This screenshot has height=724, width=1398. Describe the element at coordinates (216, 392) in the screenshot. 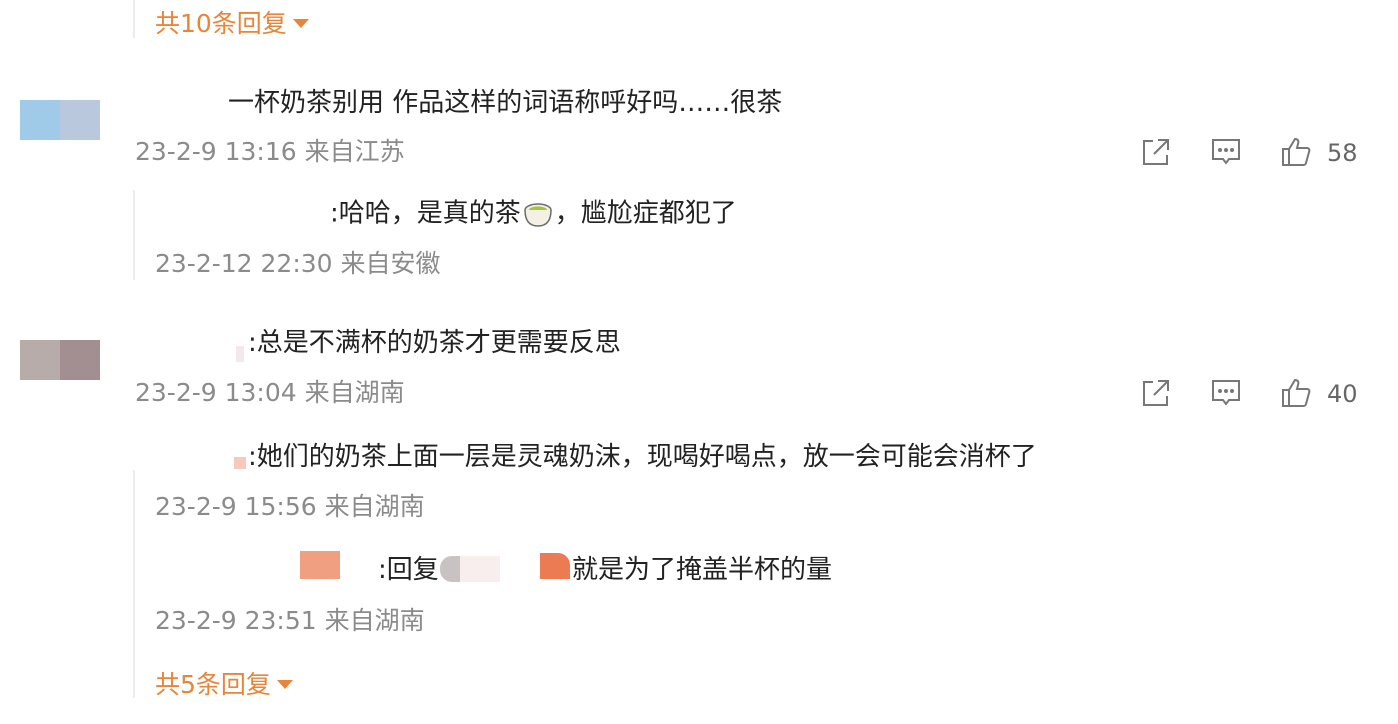

I see `comment-time: 23-2-9 13:04` at that location.